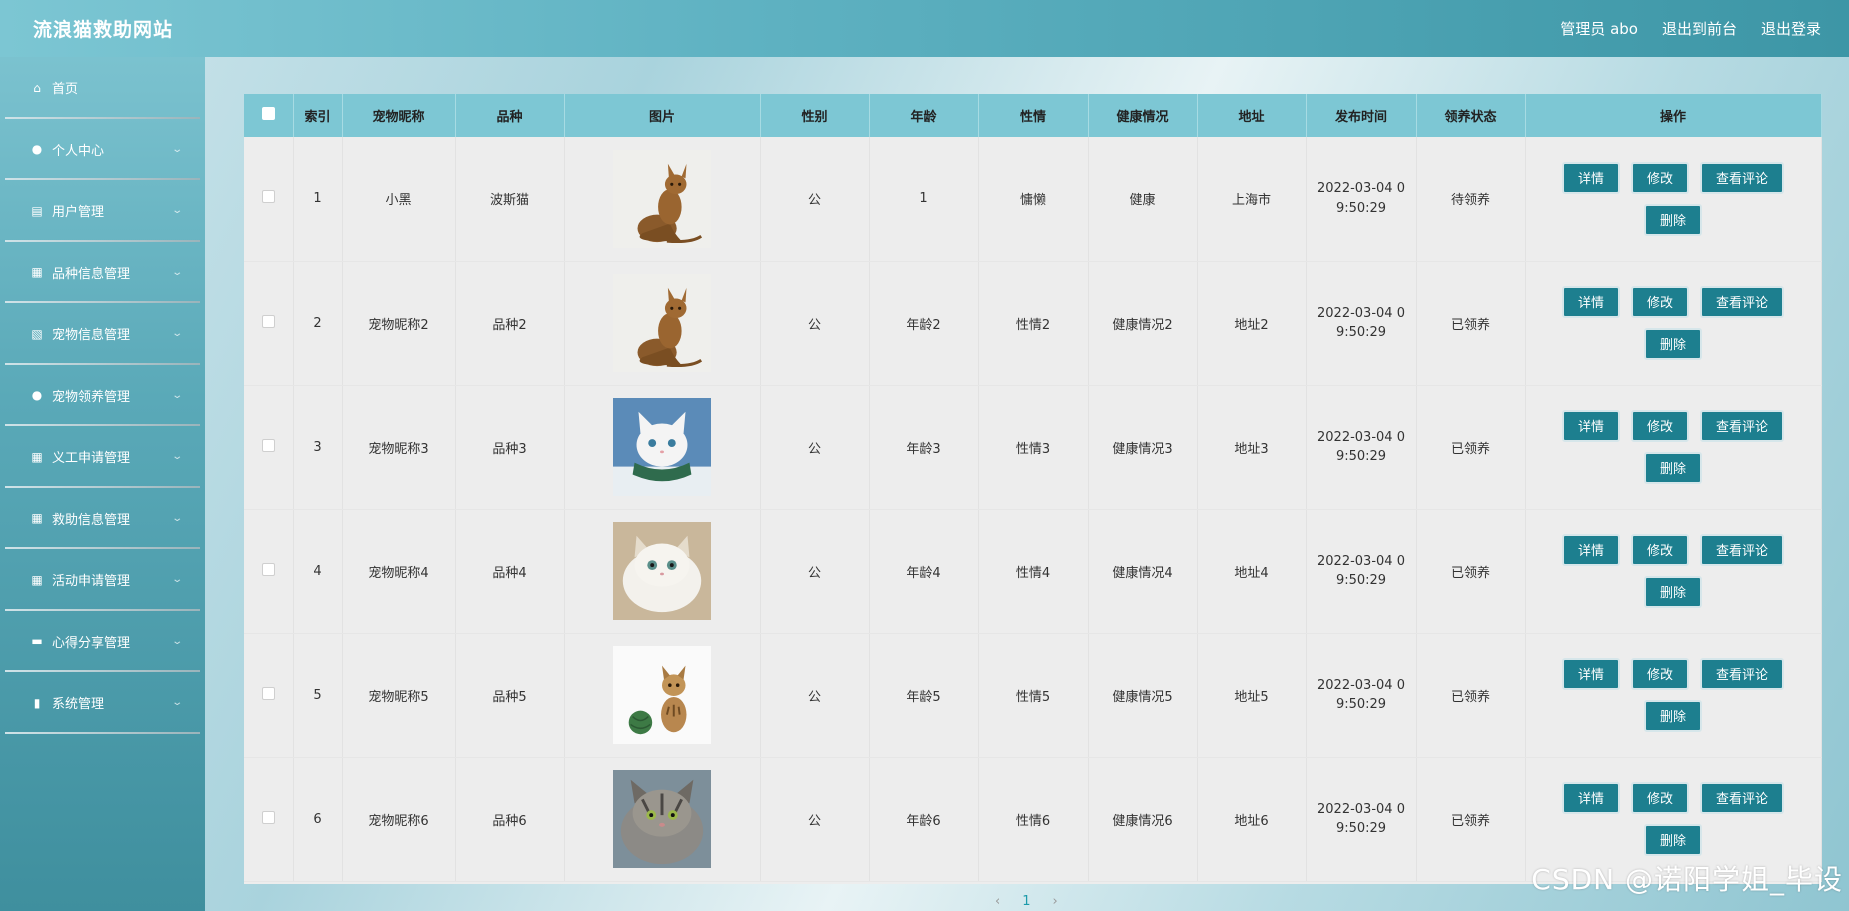 This screenshot has height=911, width=1849. What do you see at coordinates (1471, 115) in the screenshot?
I see `column-header: 领养状态` at bounding box center [1471, 115].